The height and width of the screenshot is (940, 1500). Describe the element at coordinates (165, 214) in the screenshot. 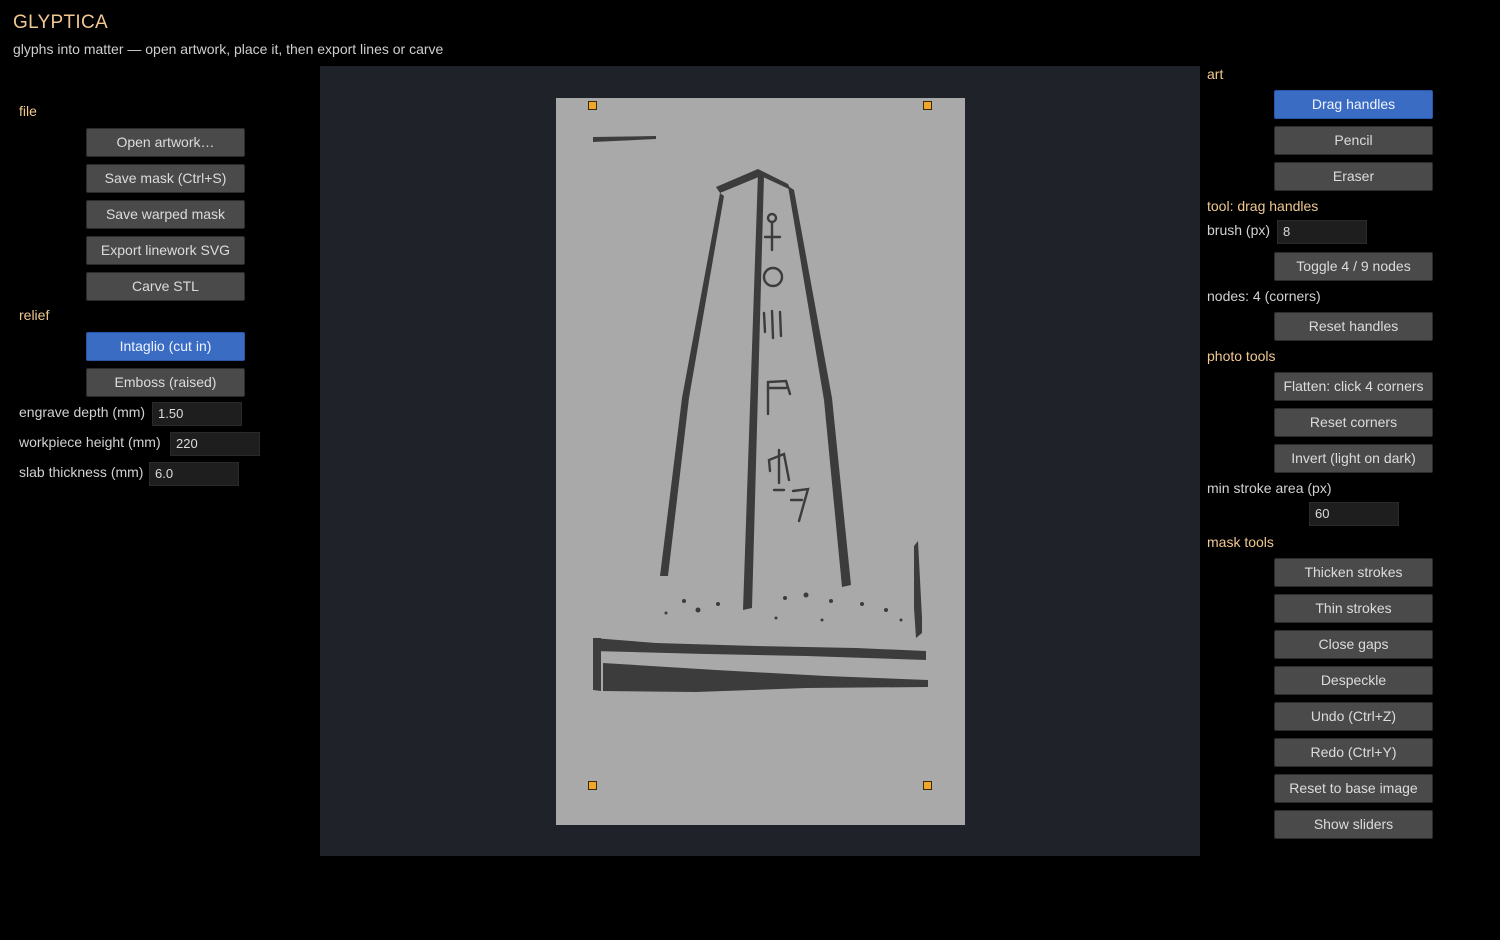

I see `save-warped-mask-button: Save warped mask` at that location.